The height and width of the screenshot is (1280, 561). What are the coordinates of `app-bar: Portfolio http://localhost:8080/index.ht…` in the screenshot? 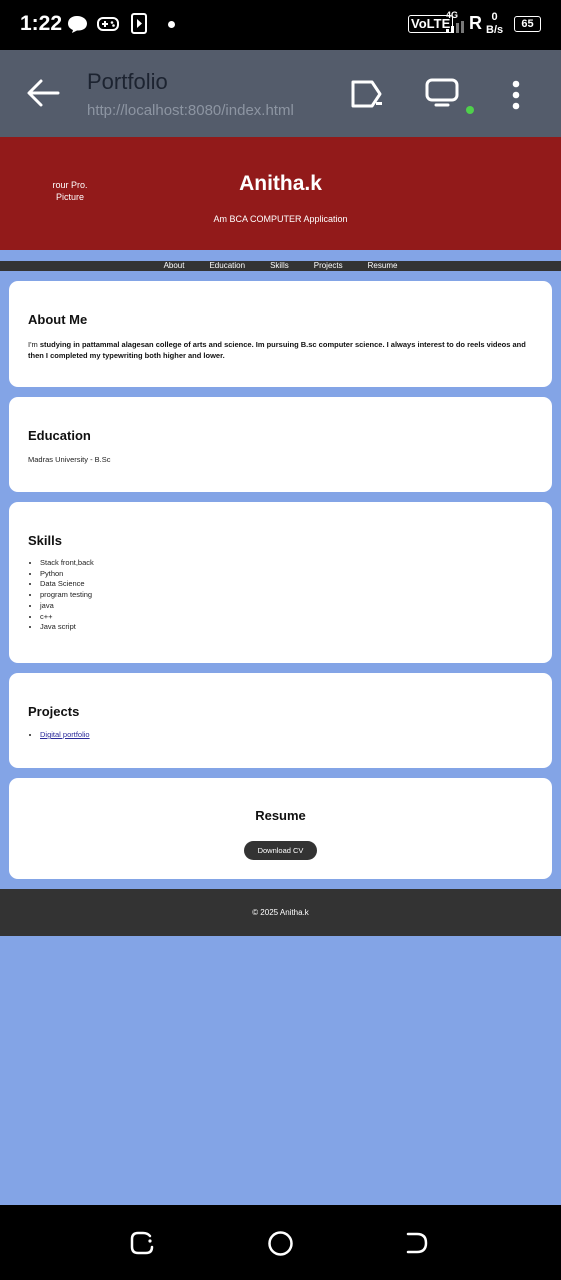 It's located at (280, 93).